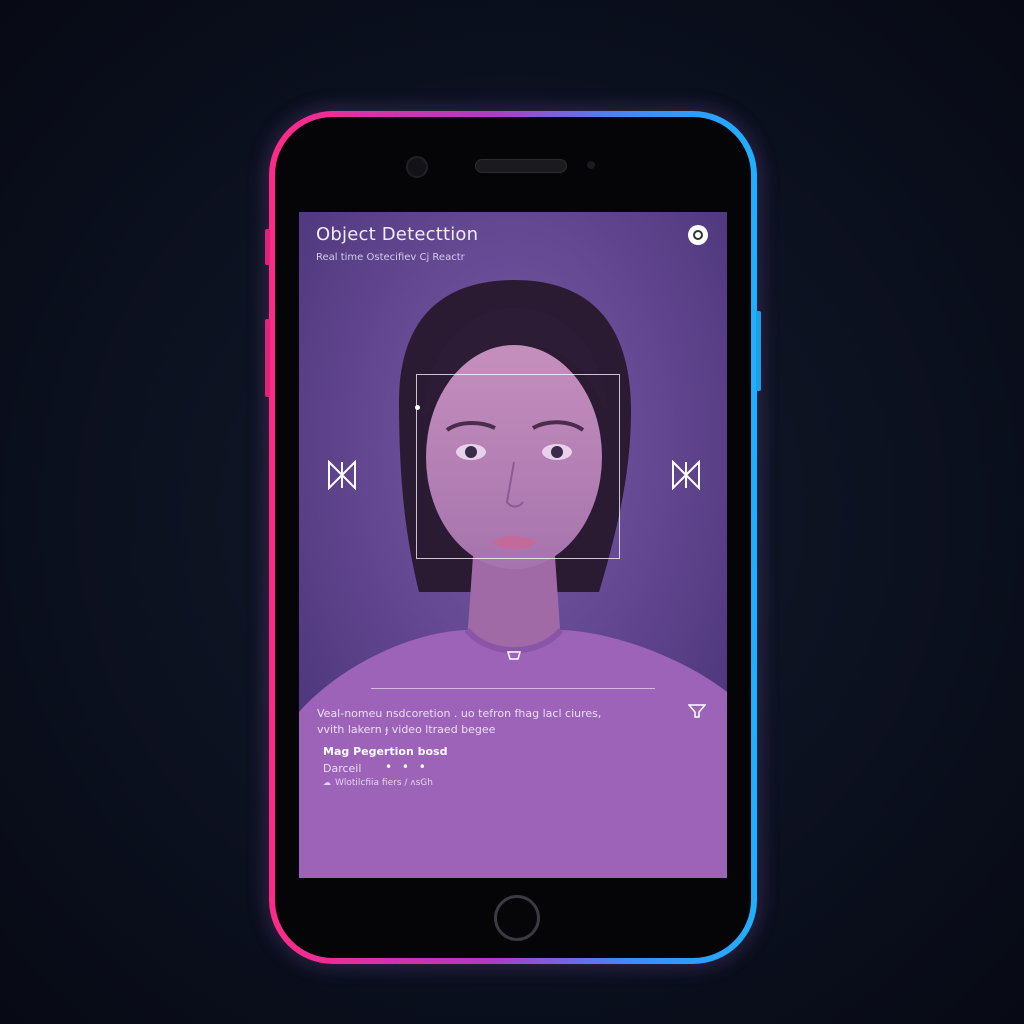 Image resolution: width=1024 pixels, height=1024 pixels. Describe the element at coordinates (698, 235) in the screenshot. I see `record-icon` at that location.